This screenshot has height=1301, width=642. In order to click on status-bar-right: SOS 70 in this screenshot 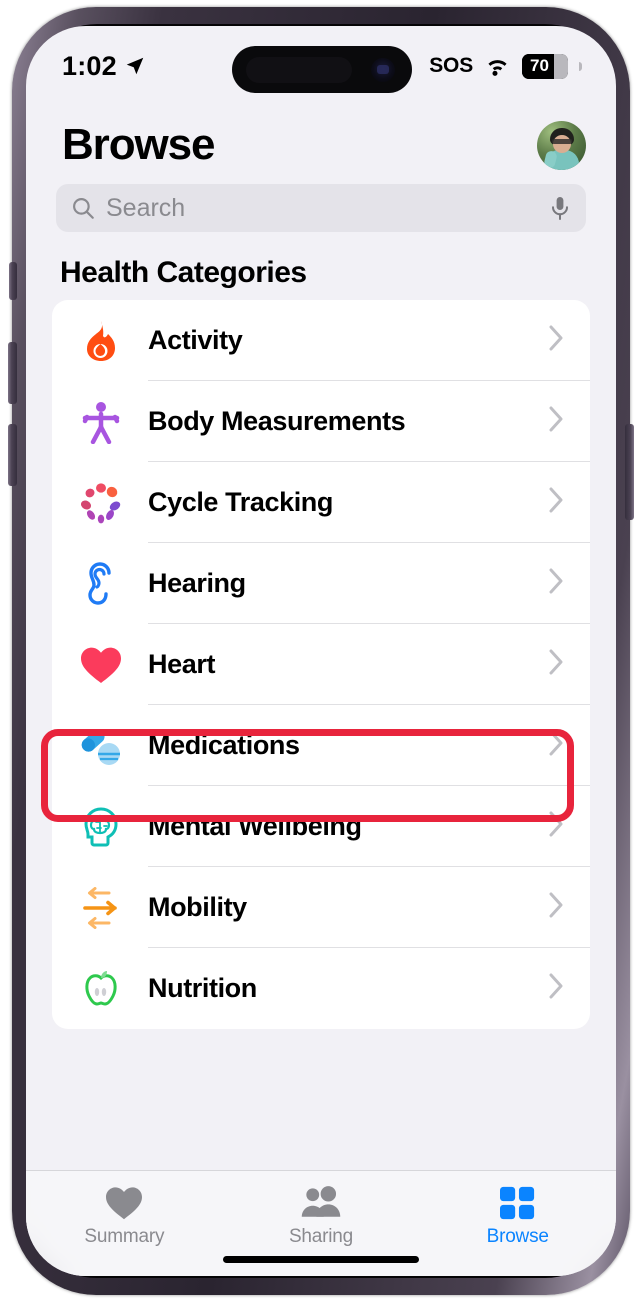, I will do `click(505, 66)`.